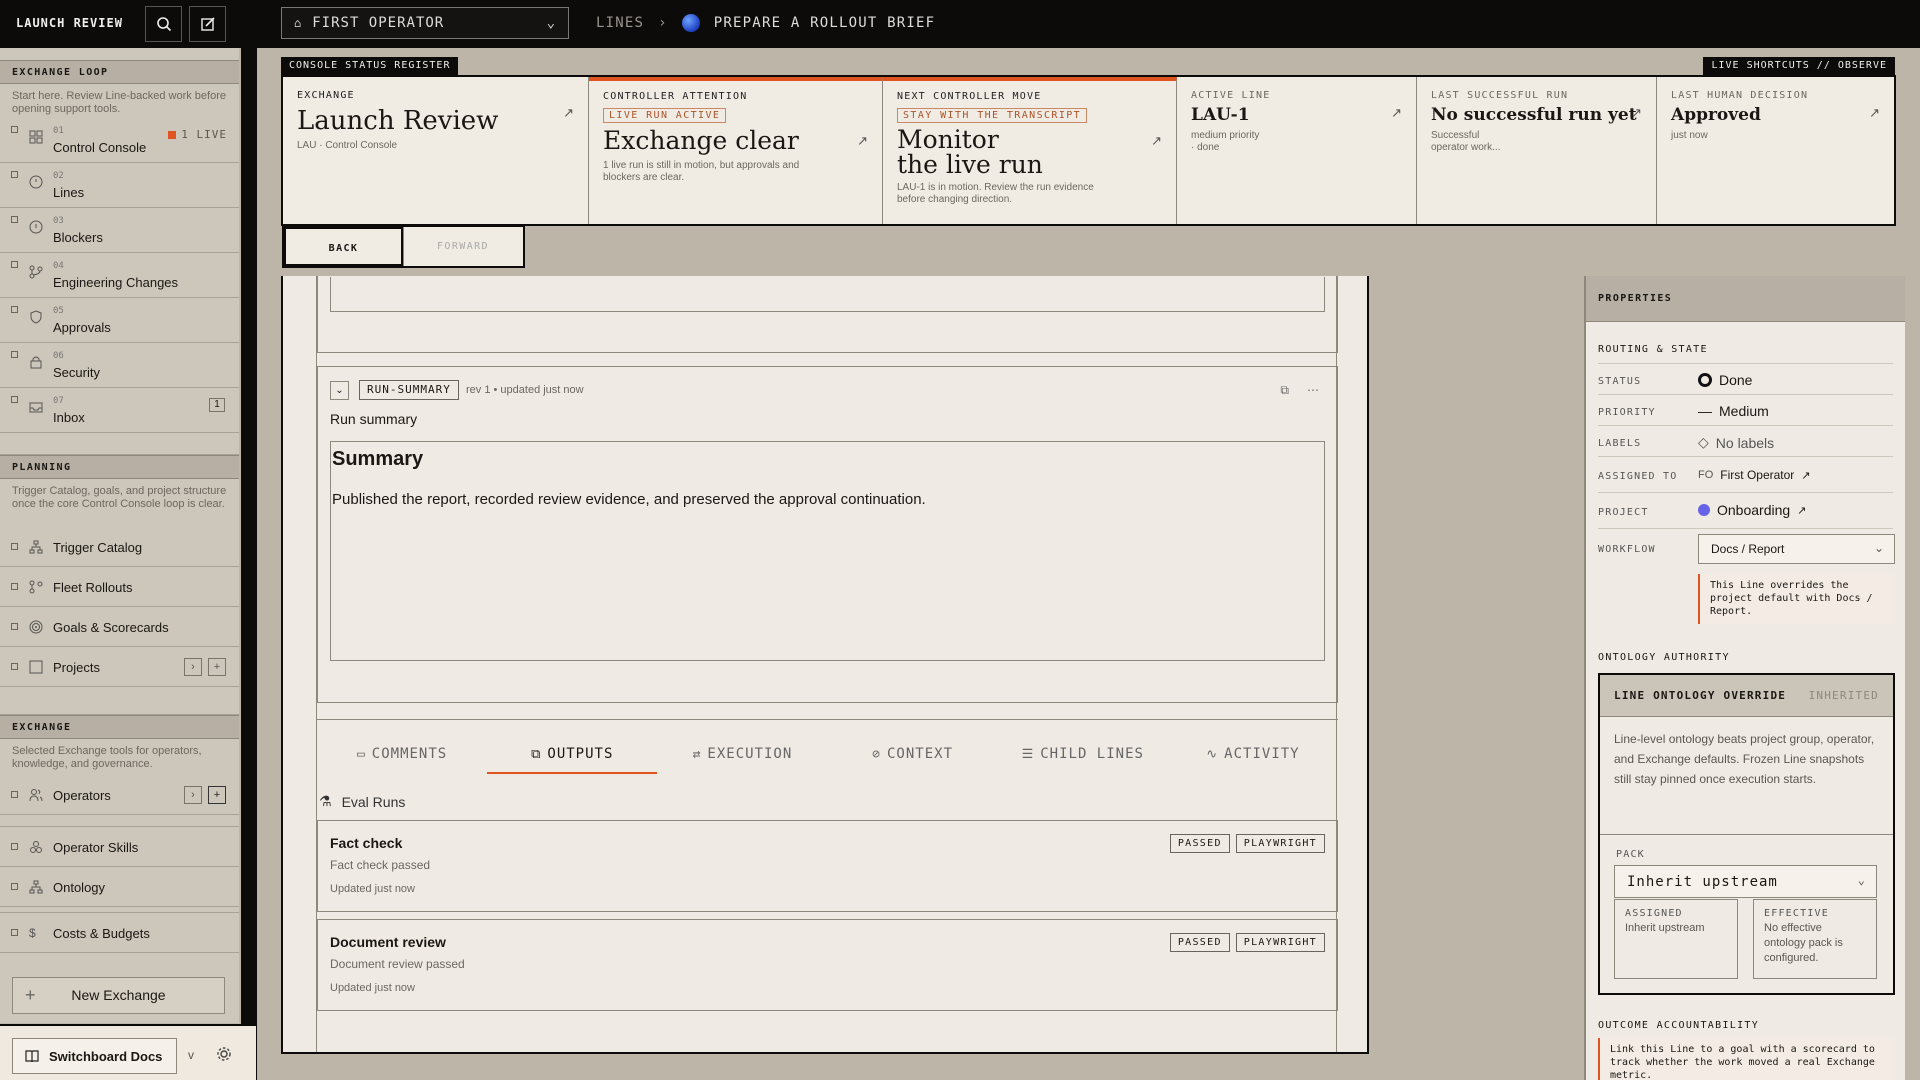 Image resolution: width=1920 pixels, height=1080 pixels. What do you see at coordinates (343, 246) in the screenshot?
I see `back-button: BACK` at bounding box center [343, 246].